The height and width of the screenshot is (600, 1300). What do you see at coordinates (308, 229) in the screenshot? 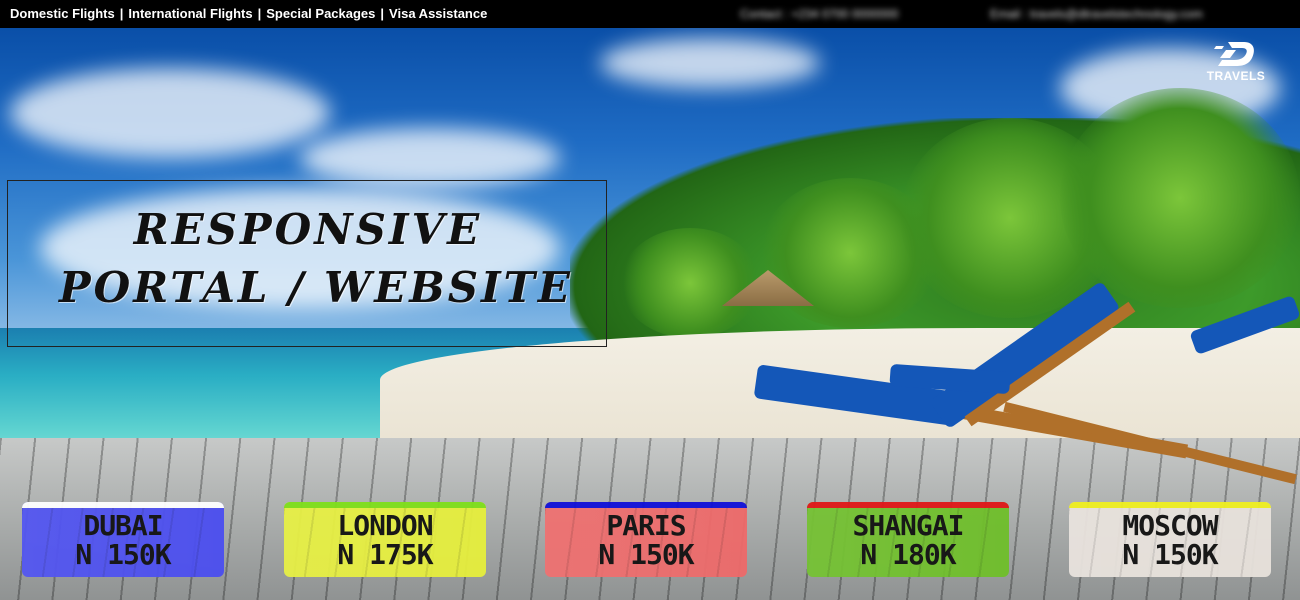
I see `headline-line-1: RESPONSIVE` at bounding box center [308, 229].